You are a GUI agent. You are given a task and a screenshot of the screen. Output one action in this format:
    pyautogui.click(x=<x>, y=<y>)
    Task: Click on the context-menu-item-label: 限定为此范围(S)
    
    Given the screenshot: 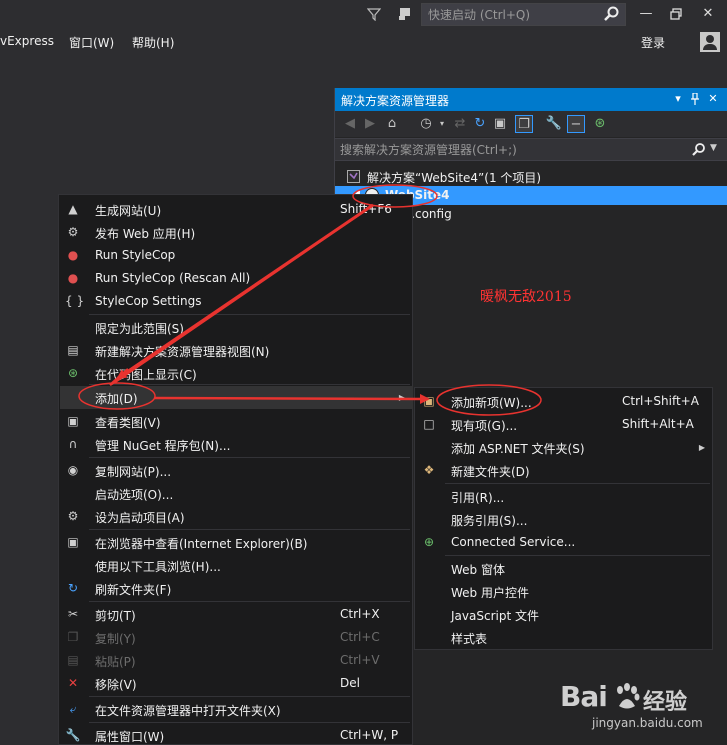 What is the action you would take?
    pyautogui.click(x=139, y=329)
    